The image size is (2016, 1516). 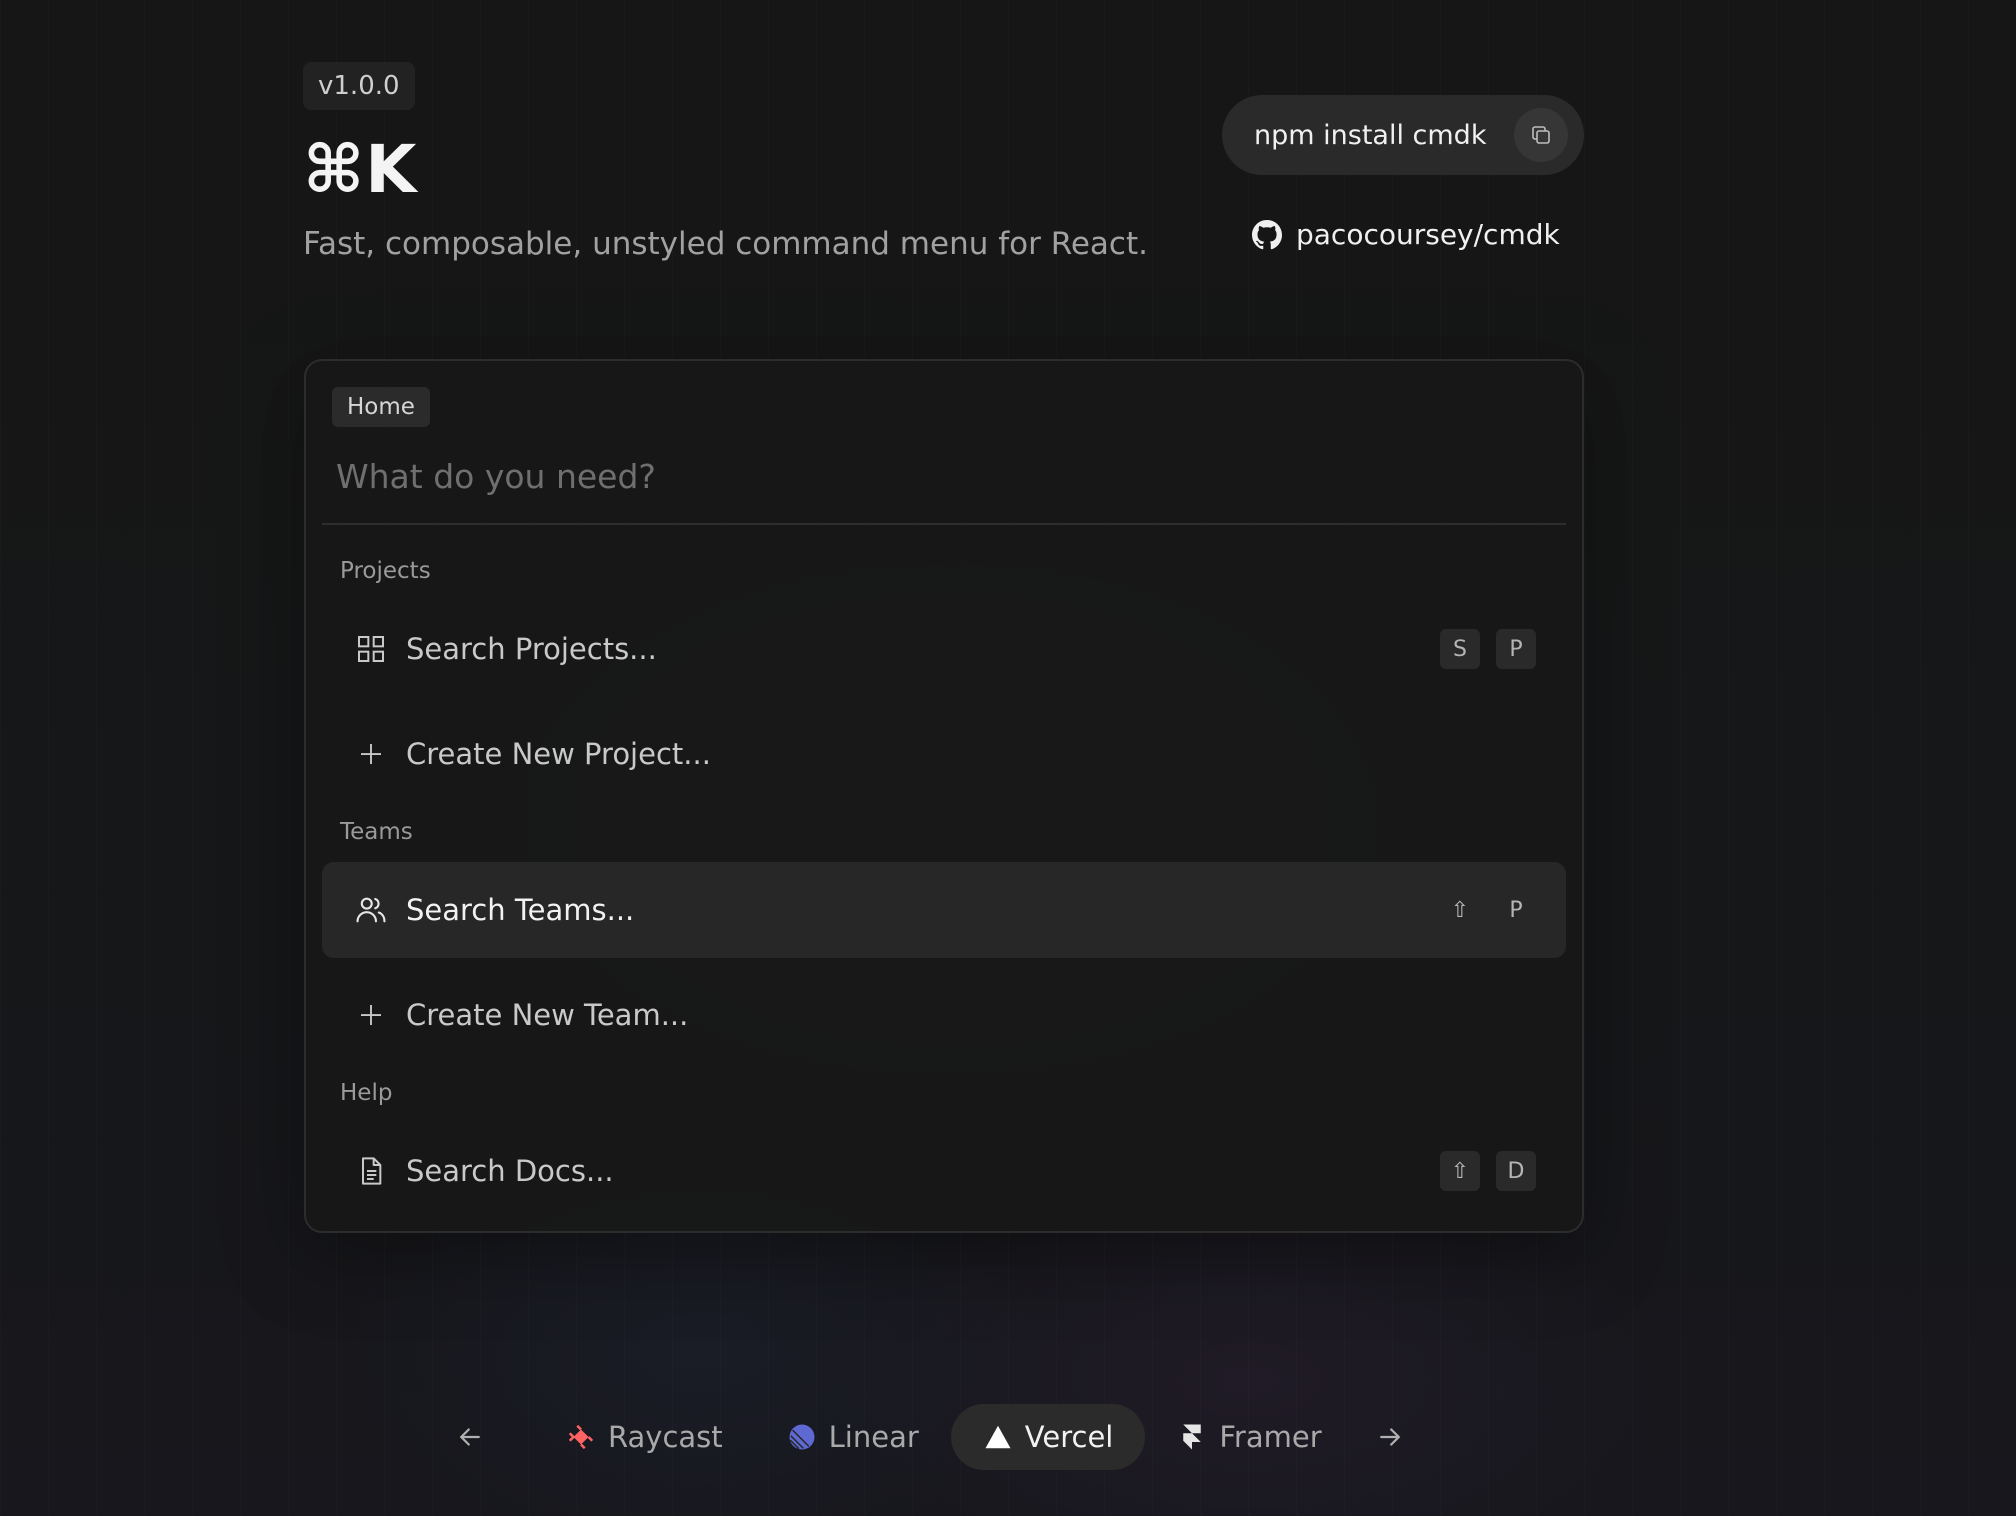 What do you see at coordinates (1270, 1437) in the screenshot?
I see `theme-label: Framer` at bounding box center [1270, 1437].